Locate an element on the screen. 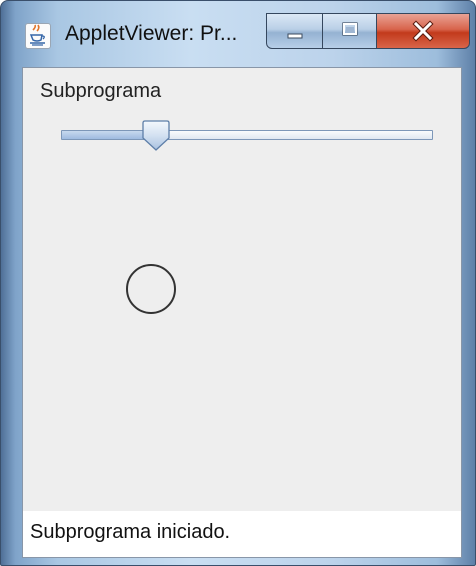  slider-thumb is located at coordinates (156, 136).